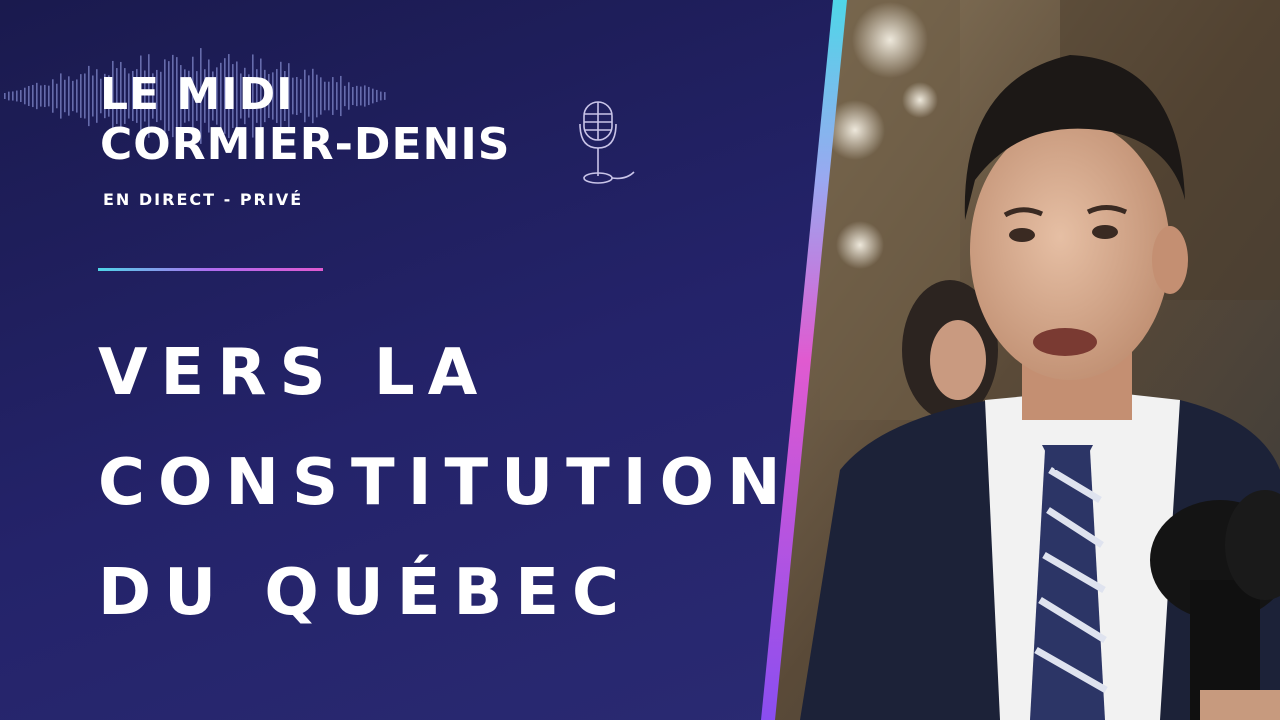 The width and height of the screenshot is (1280, 720). I want to click on gradient-divider, so click(210, 269).